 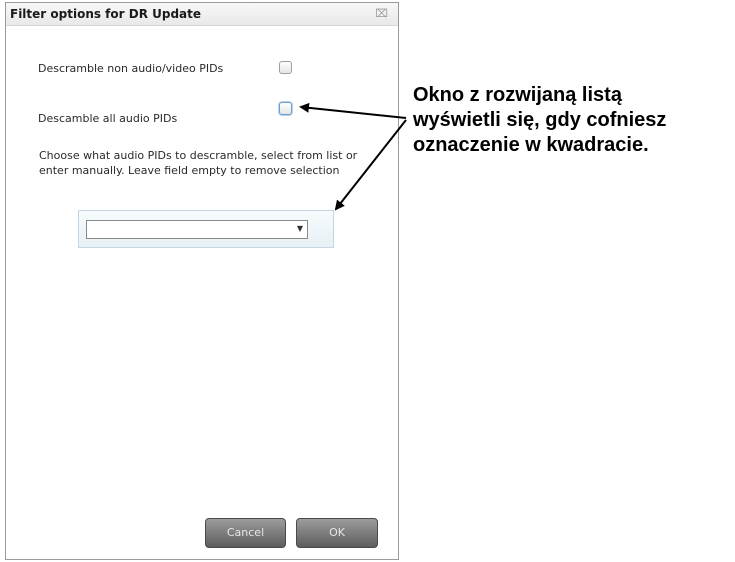 What do you see at coordinates (353, 110) in the screenshot?
I see `arrow-to-checkbox` at bounding box center [353, 110].